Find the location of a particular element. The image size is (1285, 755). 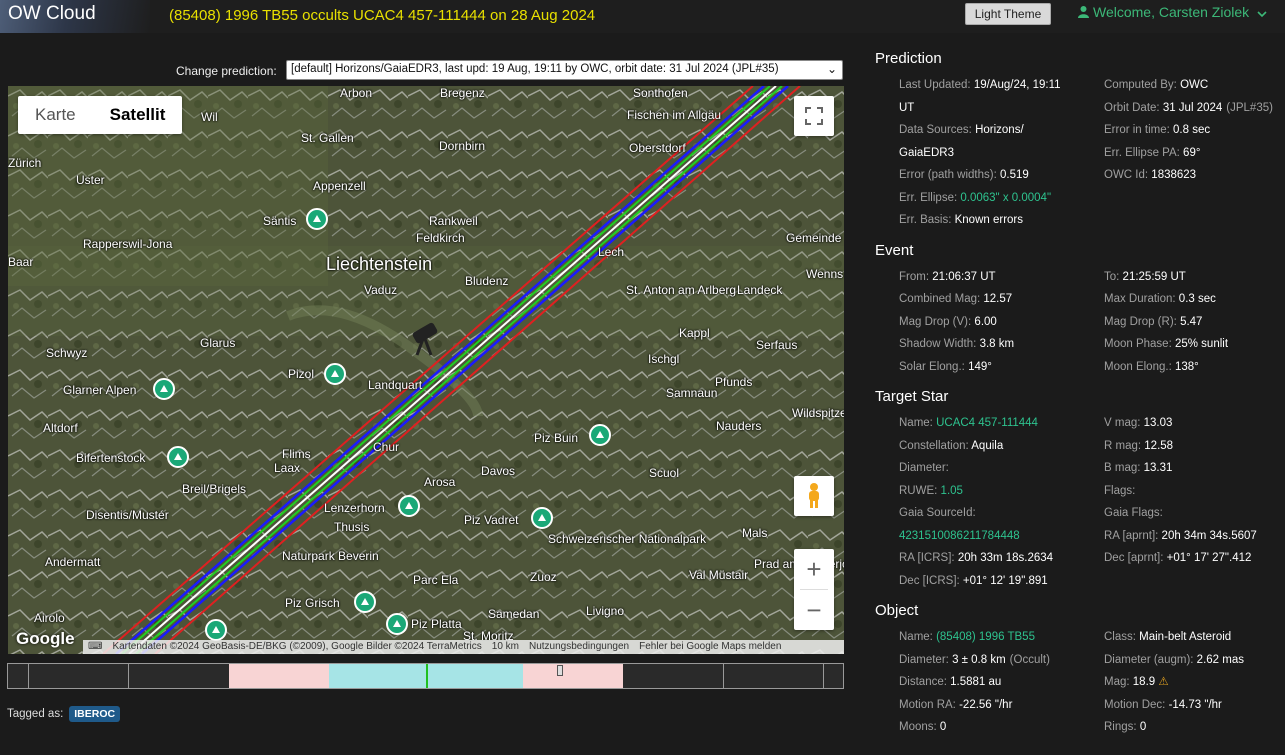

field-value: 21:06:37 UT is located at coordinates (964, 276).